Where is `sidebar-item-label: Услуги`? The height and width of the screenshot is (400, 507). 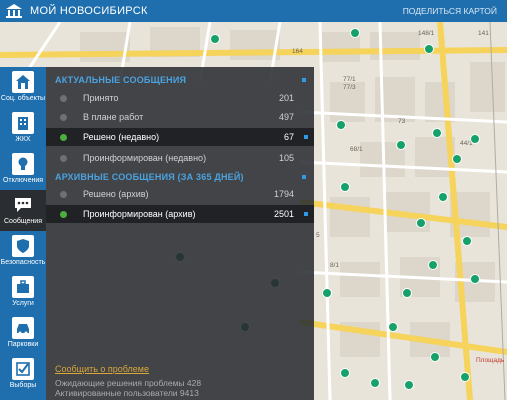
sidebar-item-label: Услуги is located at coordinates (23, 303).